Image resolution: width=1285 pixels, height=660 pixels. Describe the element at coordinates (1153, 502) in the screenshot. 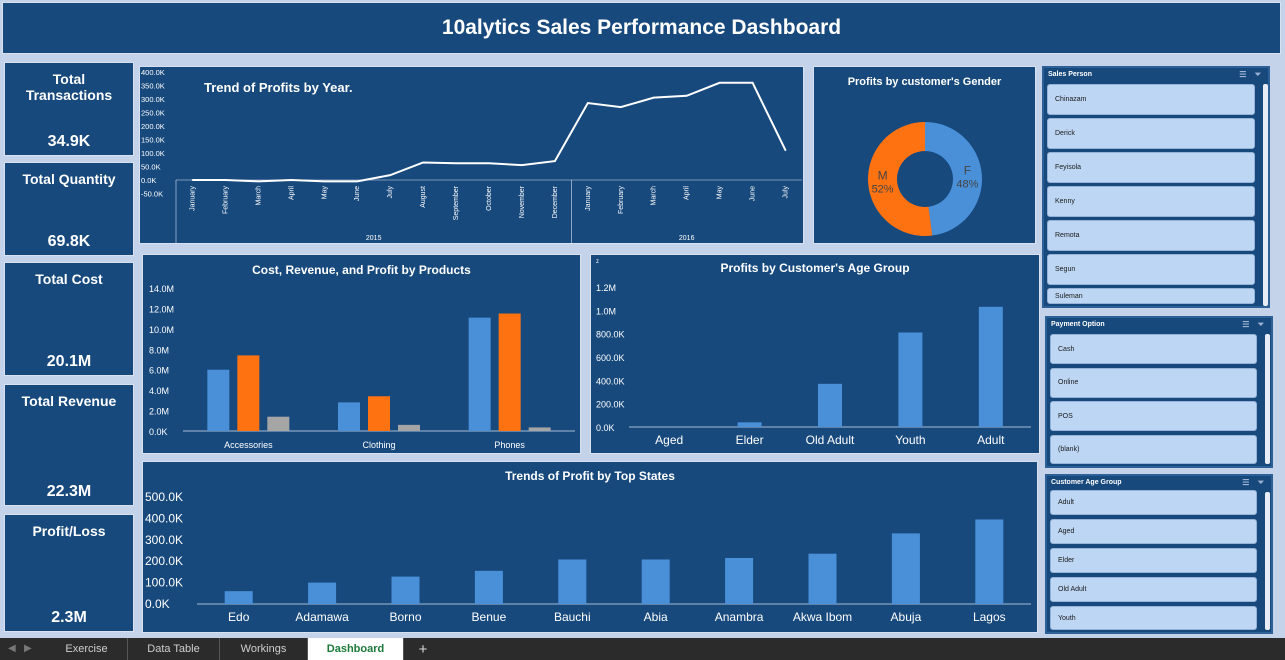

I see `slicer-item: Adult` at that location.